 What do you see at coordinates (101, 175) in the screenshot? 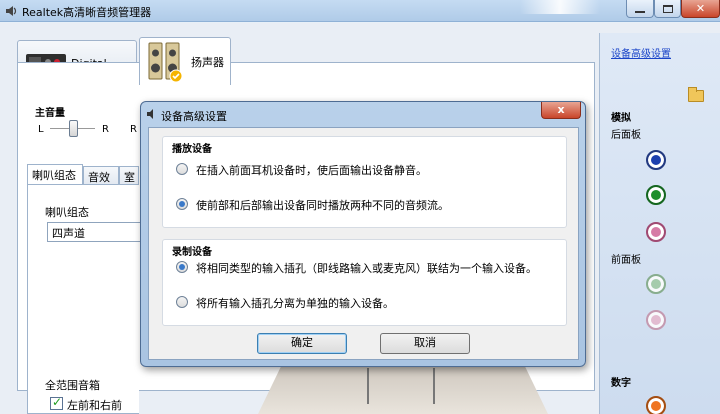
I see `tab-sound-effects: 音效` at bounding box center [101, 175].